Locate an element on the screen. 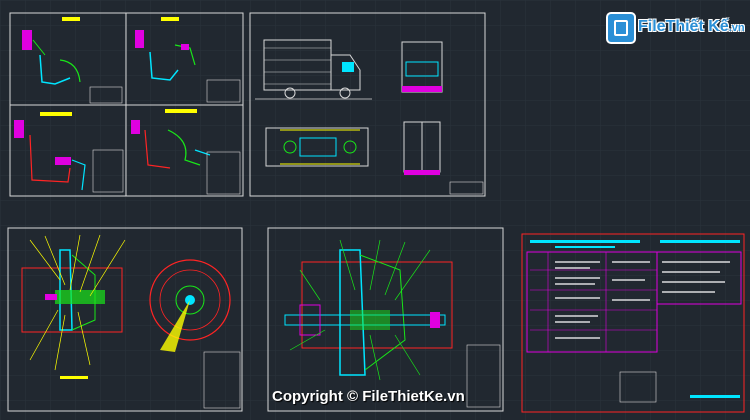  logo-domain: .vn is located at coordinates (736, 28).